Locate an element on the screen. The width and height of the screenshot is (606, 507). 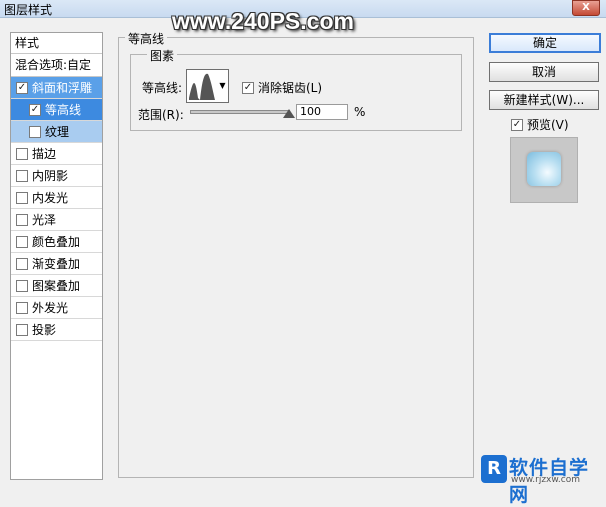
range-input: 100 is located at coordinates (322, 112).